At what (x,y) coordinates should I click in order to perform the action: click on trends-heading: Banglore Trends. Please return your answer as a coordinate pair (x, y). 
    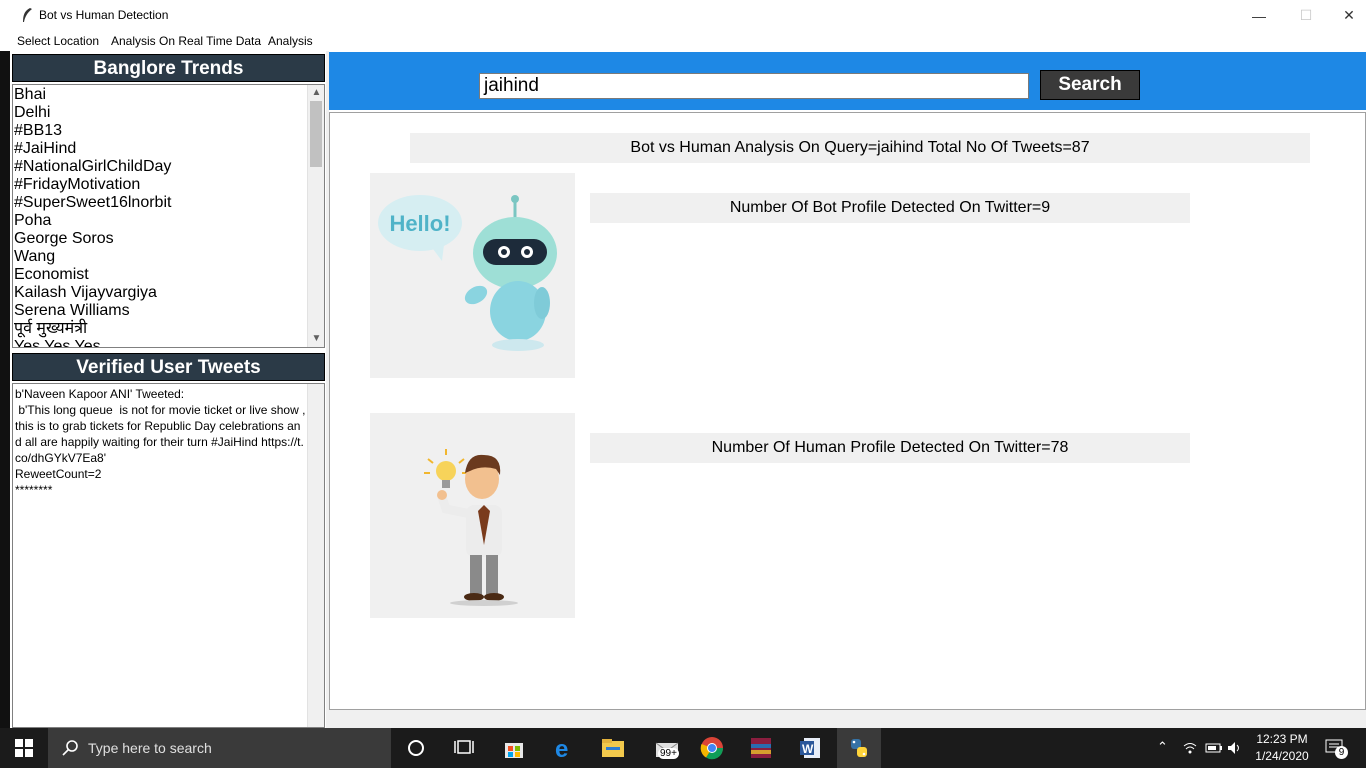
    Looking at the image, I should click on (168, 68).